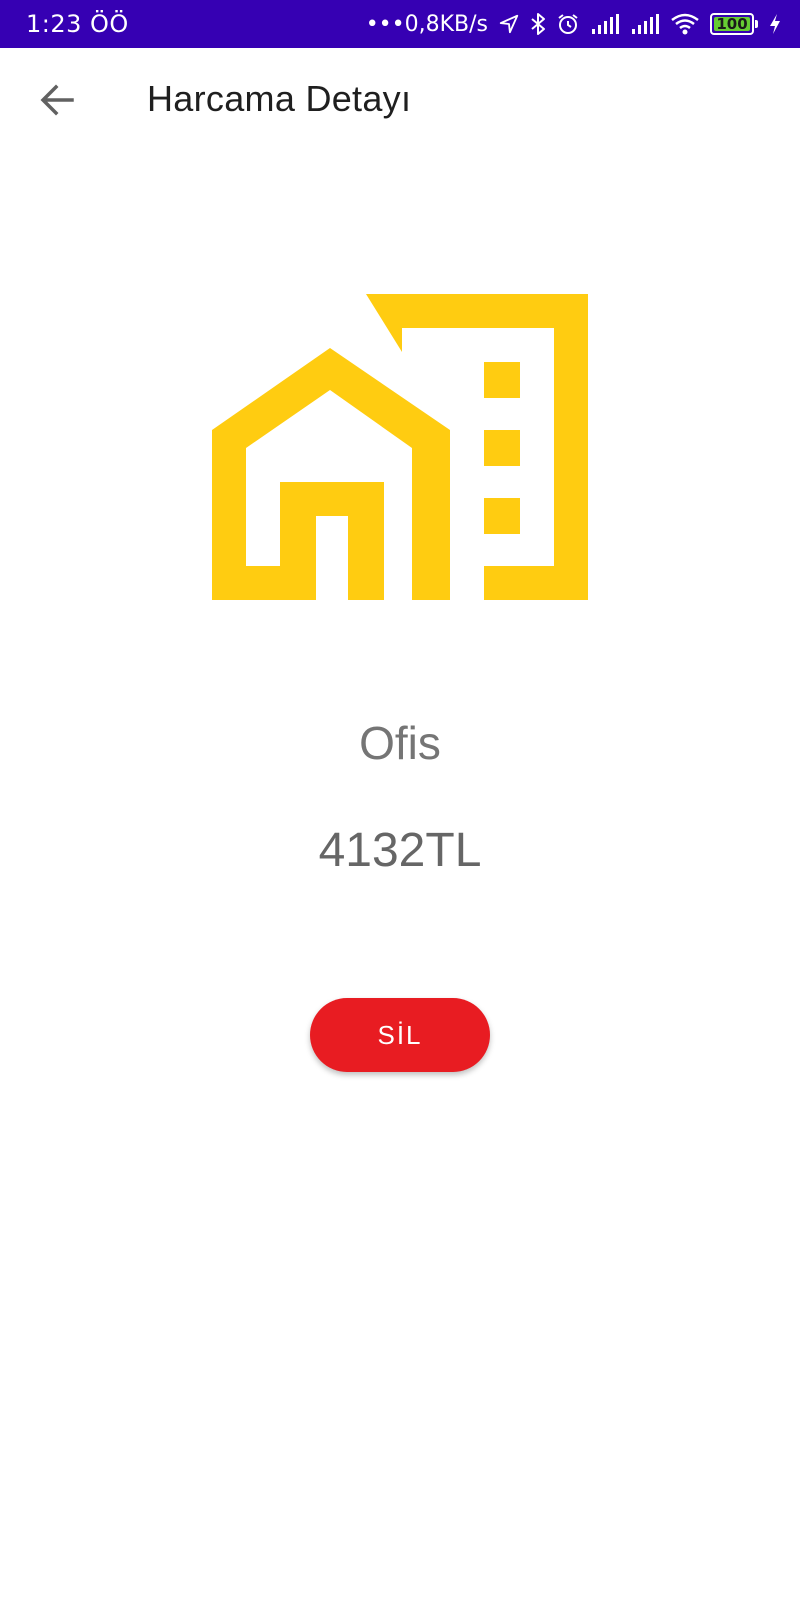 This screenshot has height=1600, width=800. Describe the element at coordinates (400, 448) in the screenshot. I see `home-building-icon` at that location.